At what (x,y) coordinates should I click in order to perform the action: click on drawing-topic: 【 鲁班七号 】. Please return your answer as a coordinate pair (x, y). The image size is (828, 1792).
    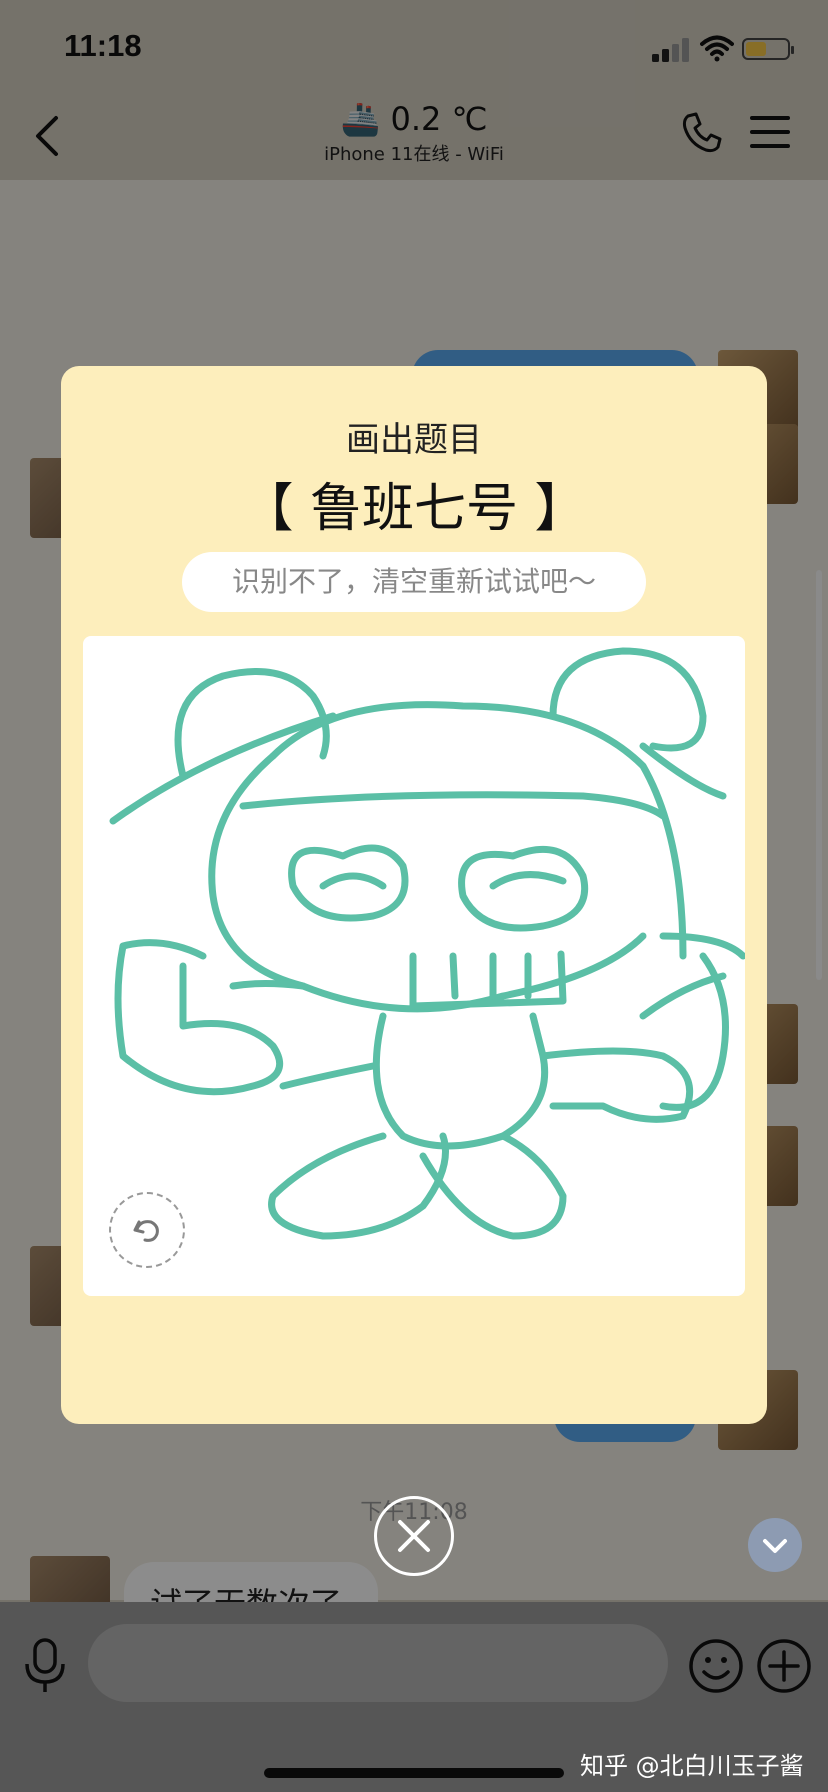
    Looking at the image, I should click on (414, 509).